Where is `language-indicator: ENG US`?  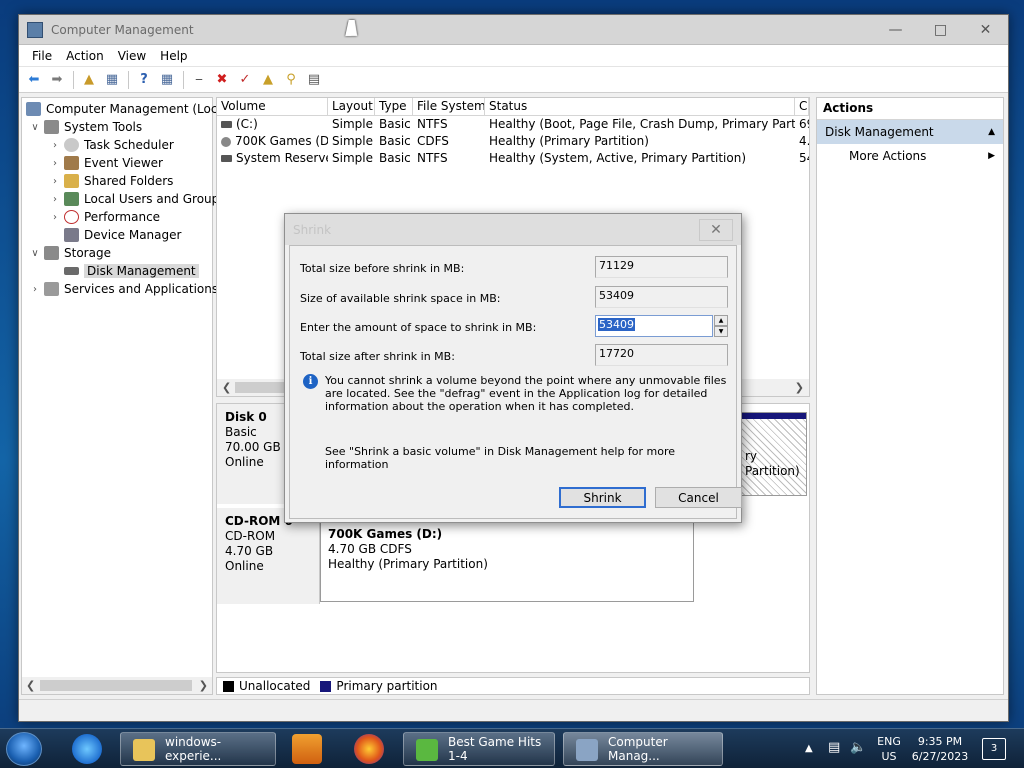
language-indicator: ENG US is located at coordinates (889, 749).